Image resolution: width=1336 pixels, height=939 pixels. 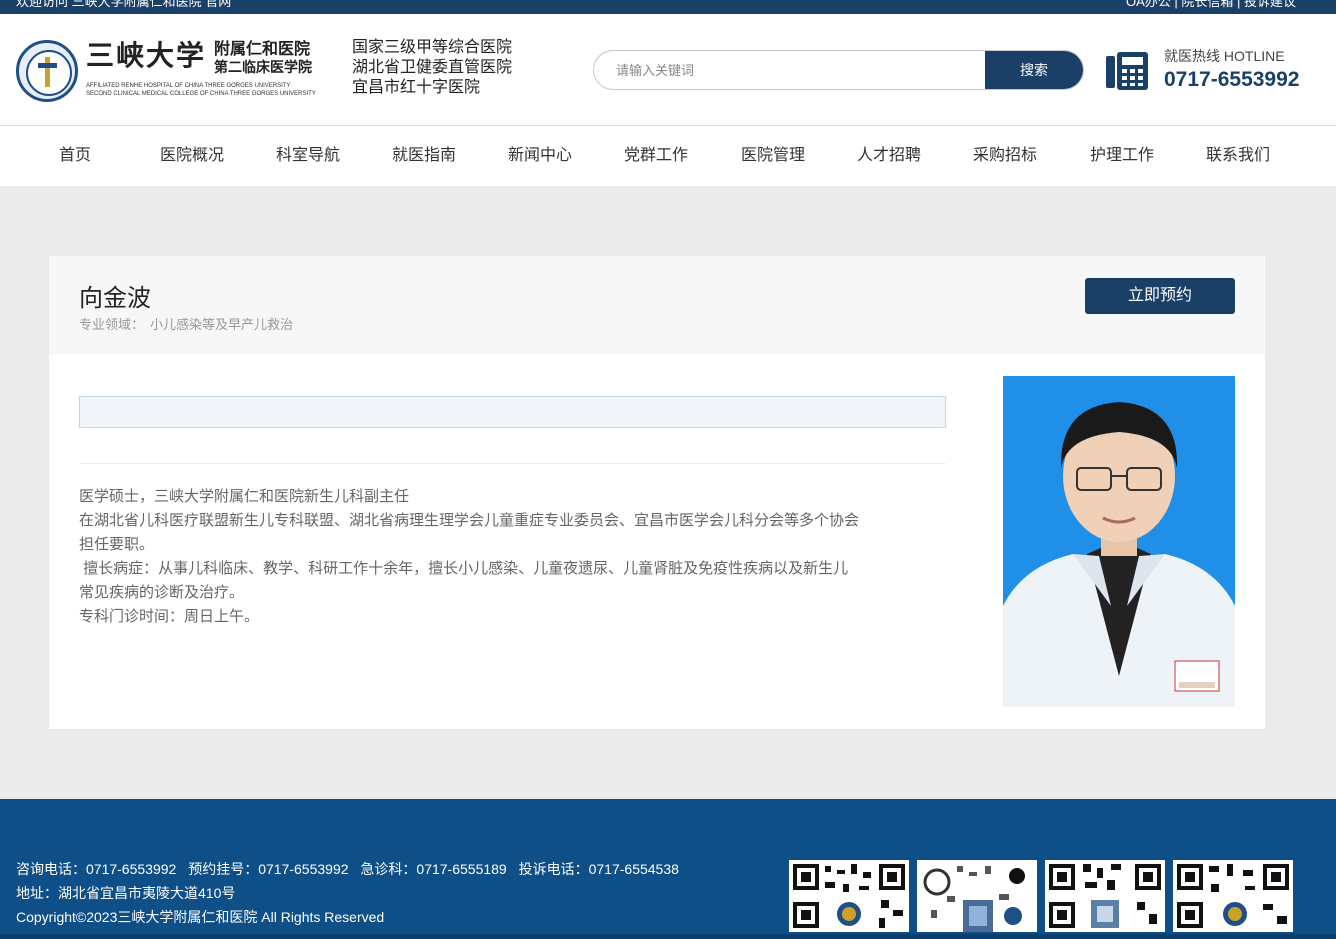 I want to click on bio-line: 医学硕士，三峡大学附属仁和医院新生儿科副主任, so click(x=244, y=496).